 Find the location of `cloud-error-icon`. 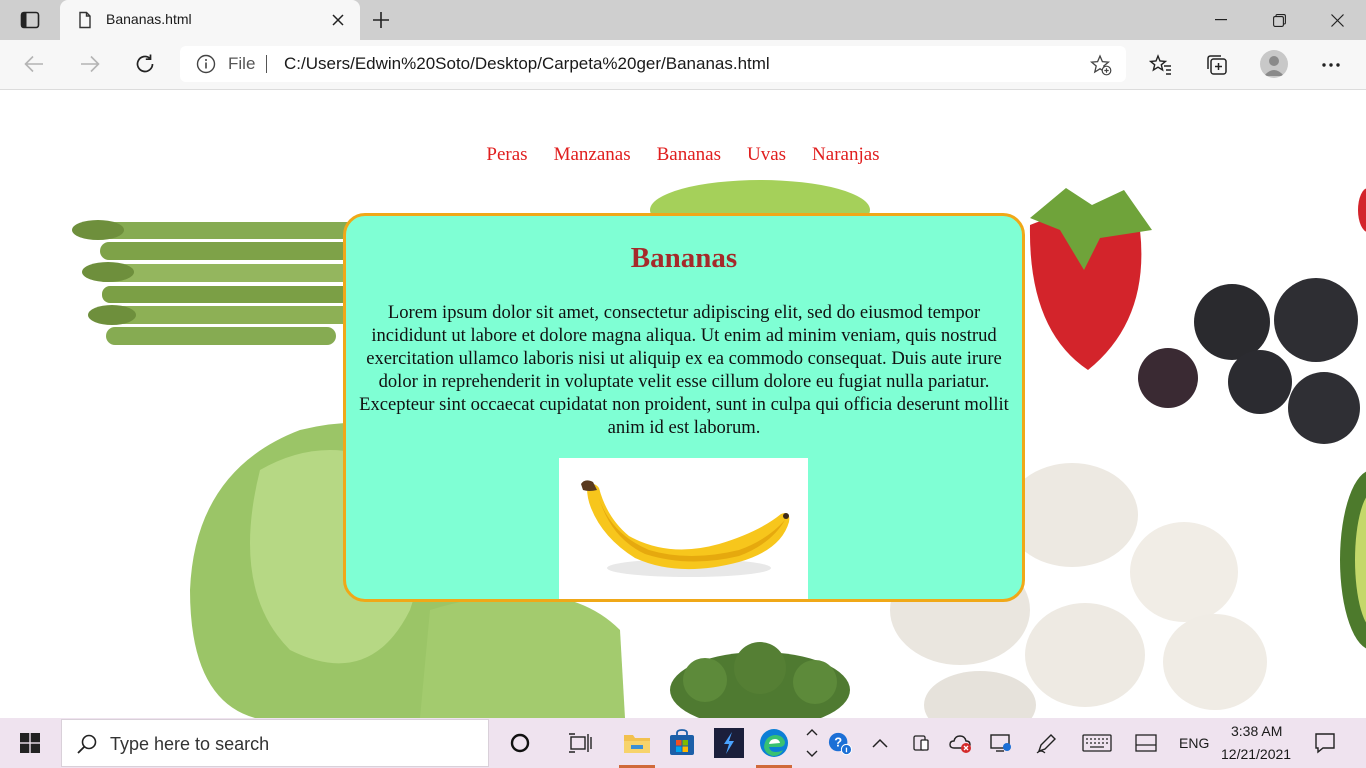

cloud-error-icon is located at coordinates (960, 744).